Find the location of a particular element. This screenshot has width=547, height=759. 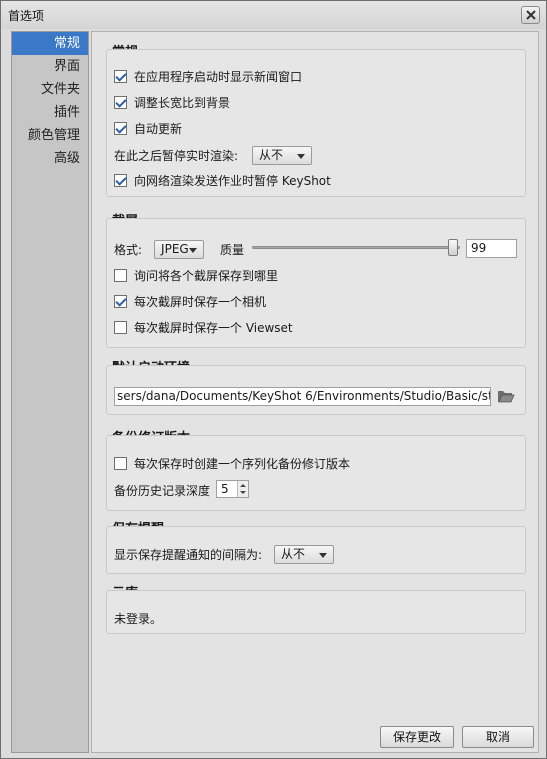

save-viewset-label: 每次截屏时保存一个 Viewset is located at coordinates (213, 328).